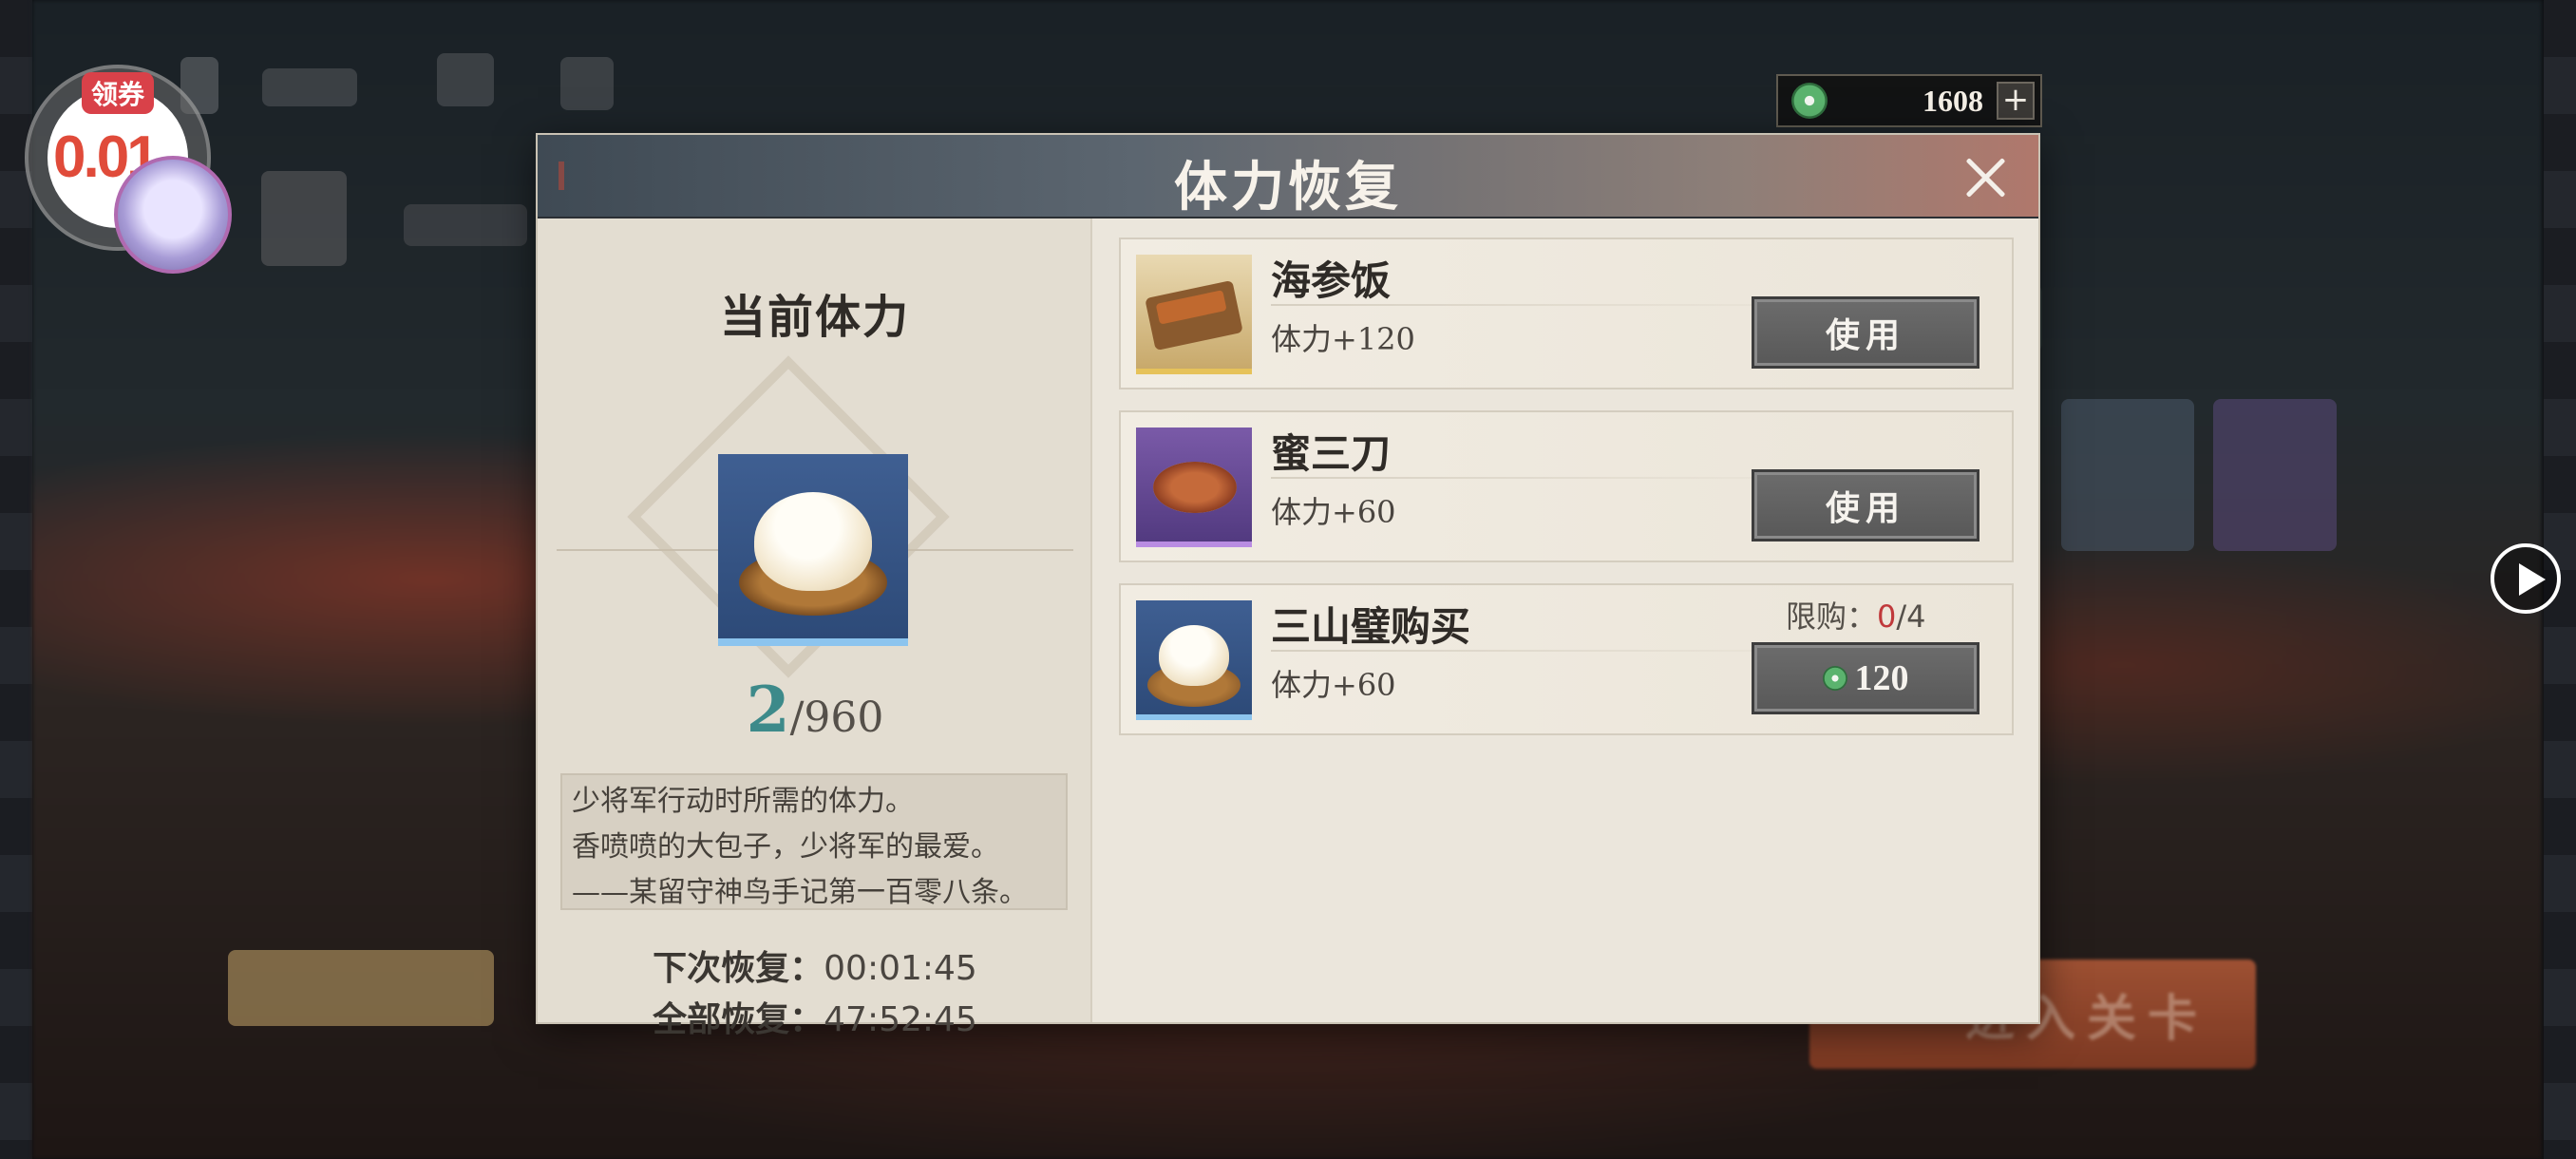  I want to click on dialog-title: 体力恢复, so click(1288, 187).